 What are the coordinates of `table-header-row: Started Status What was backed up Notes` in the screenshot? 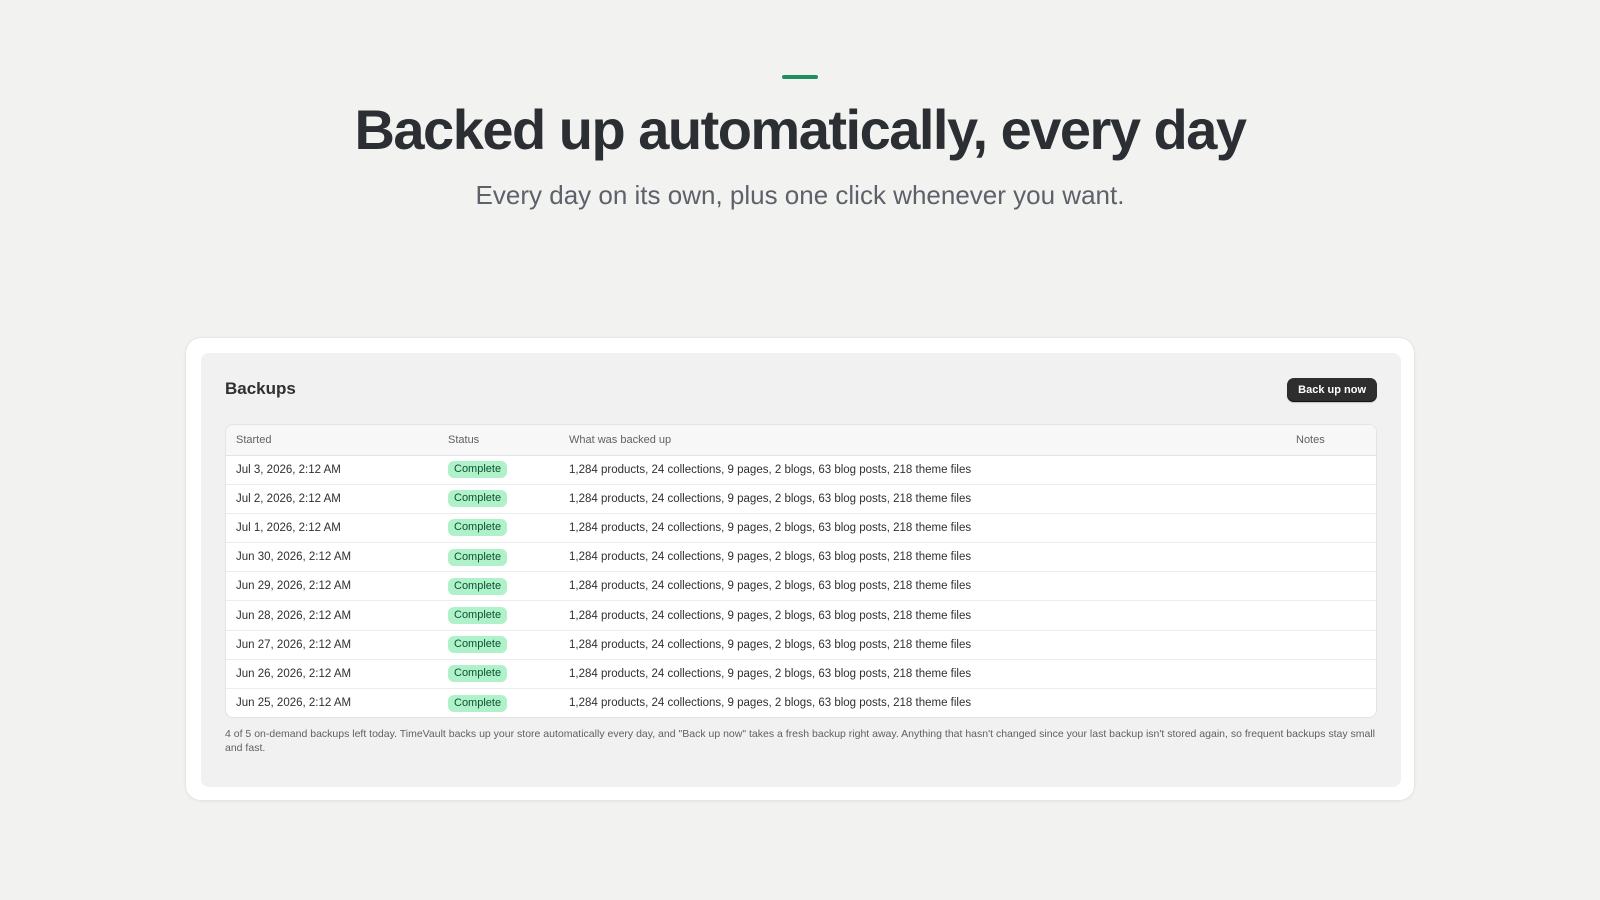 It's located at (801, 440).